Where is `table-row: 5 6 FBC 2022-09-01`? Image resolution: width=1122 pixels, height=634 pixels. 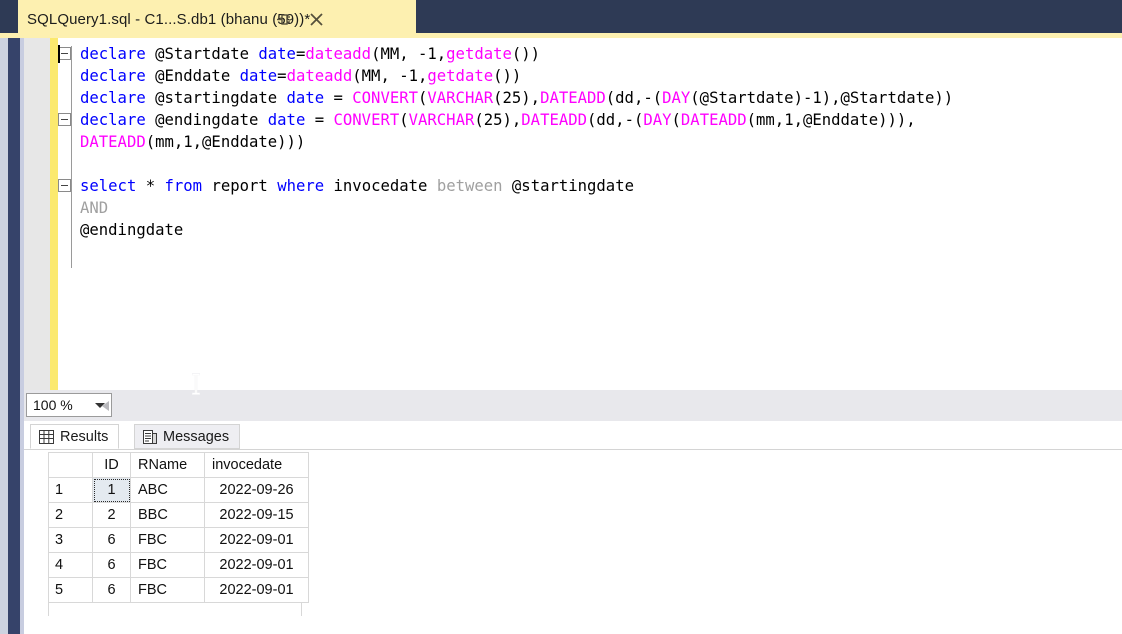 table-row: 5 6 FBC 2022-09-01 is located at coordinates (178, 590).